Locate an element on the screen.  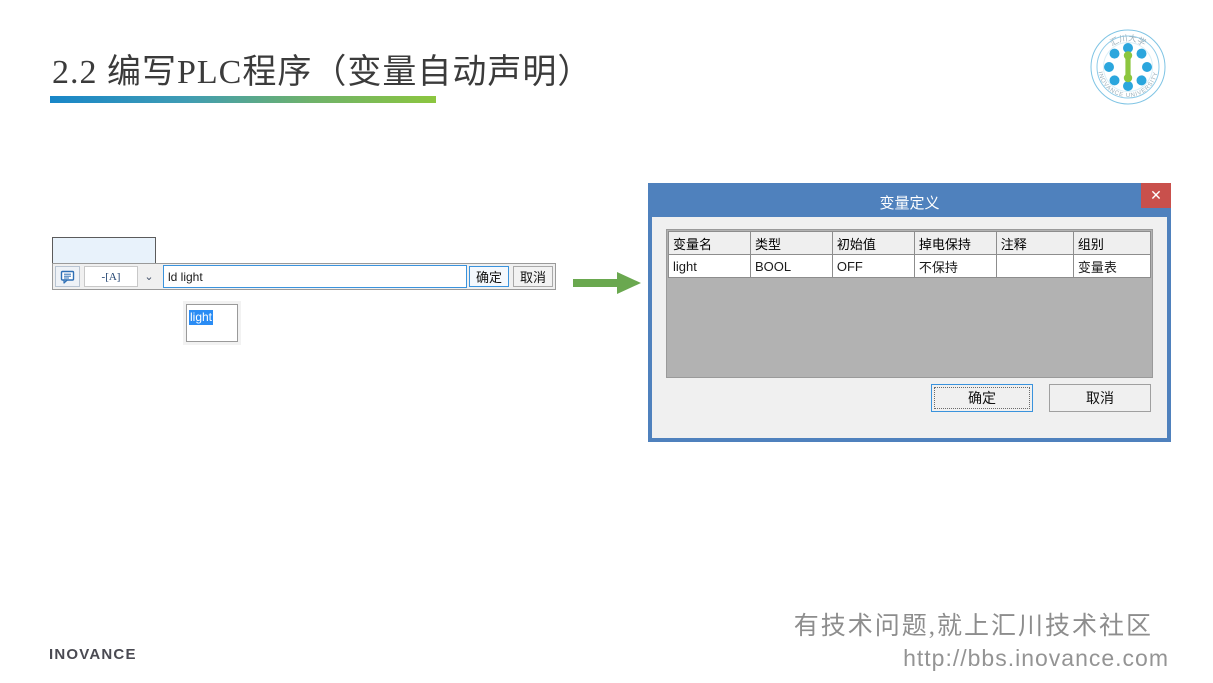
inovance-wordmark: INOVANCE is located at coordinates (93, 654).